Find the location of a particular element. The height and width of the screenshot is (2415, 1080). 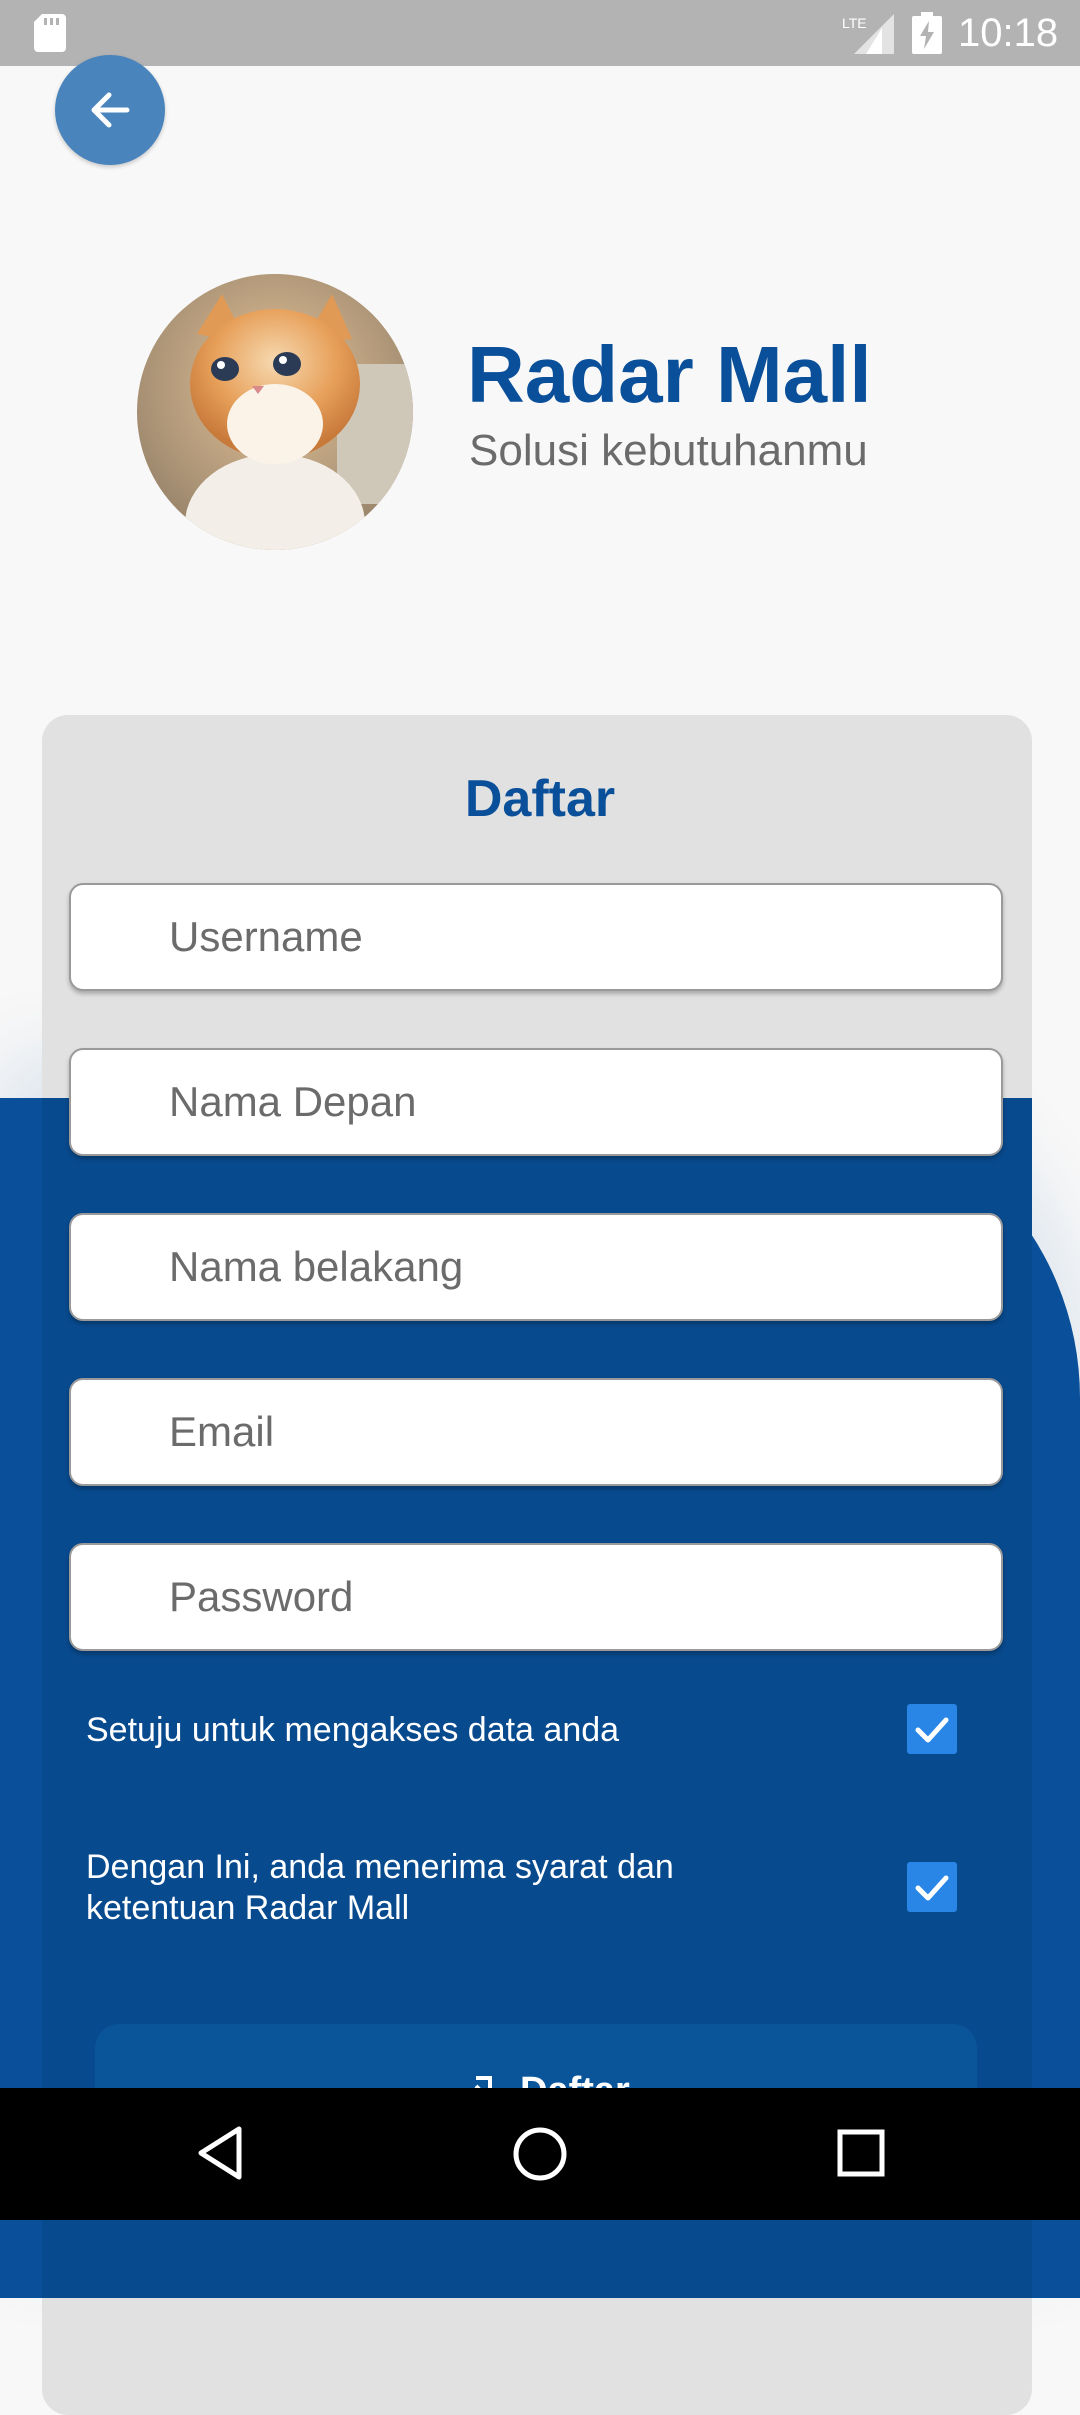

app-subtitle: Solusi kebutuhanmu is located at coordinates (668, 450).